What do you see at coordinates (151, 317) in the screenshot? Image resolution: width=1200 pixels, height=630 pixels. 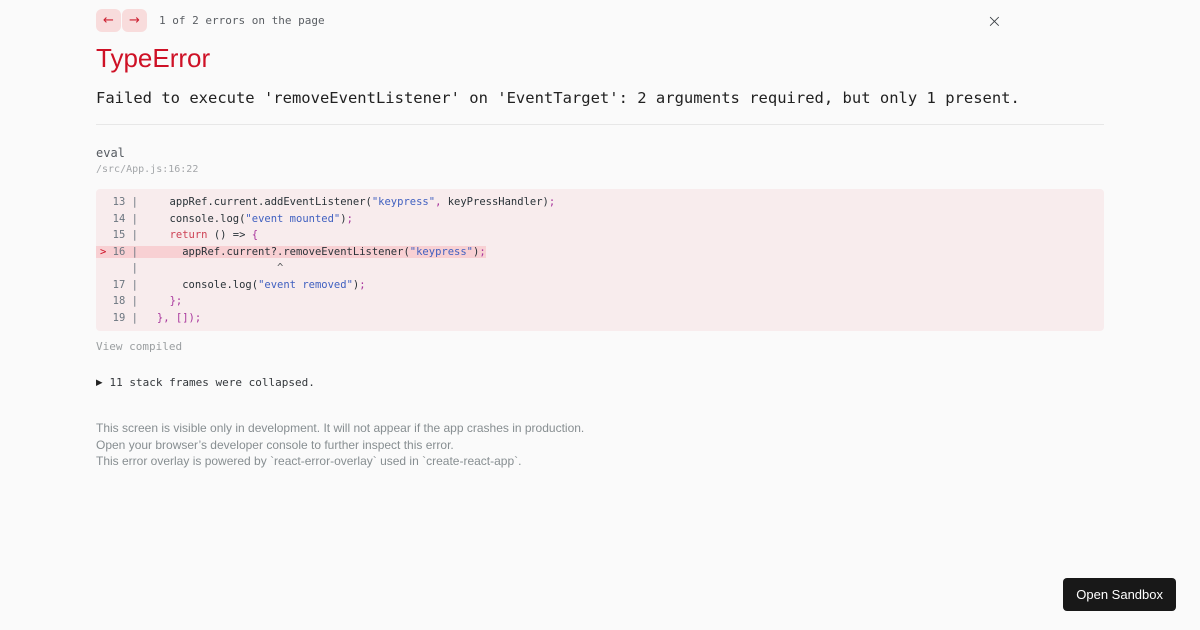 I see `code-line: 19 | }, []);` at bounding box center [151, 317].